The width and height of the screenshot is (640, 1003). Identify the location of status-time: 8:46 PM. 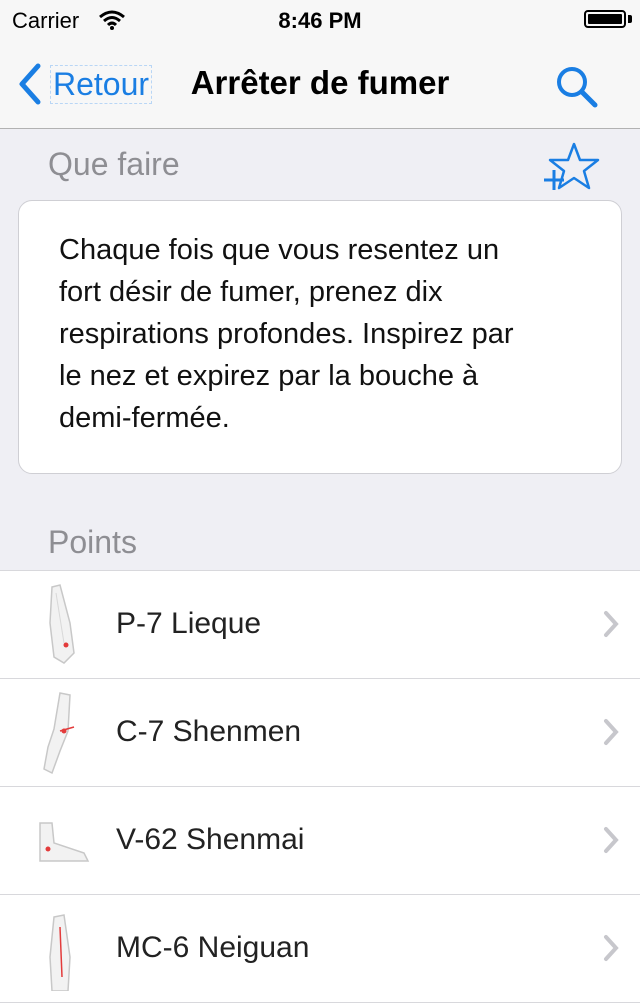
(320, 20).